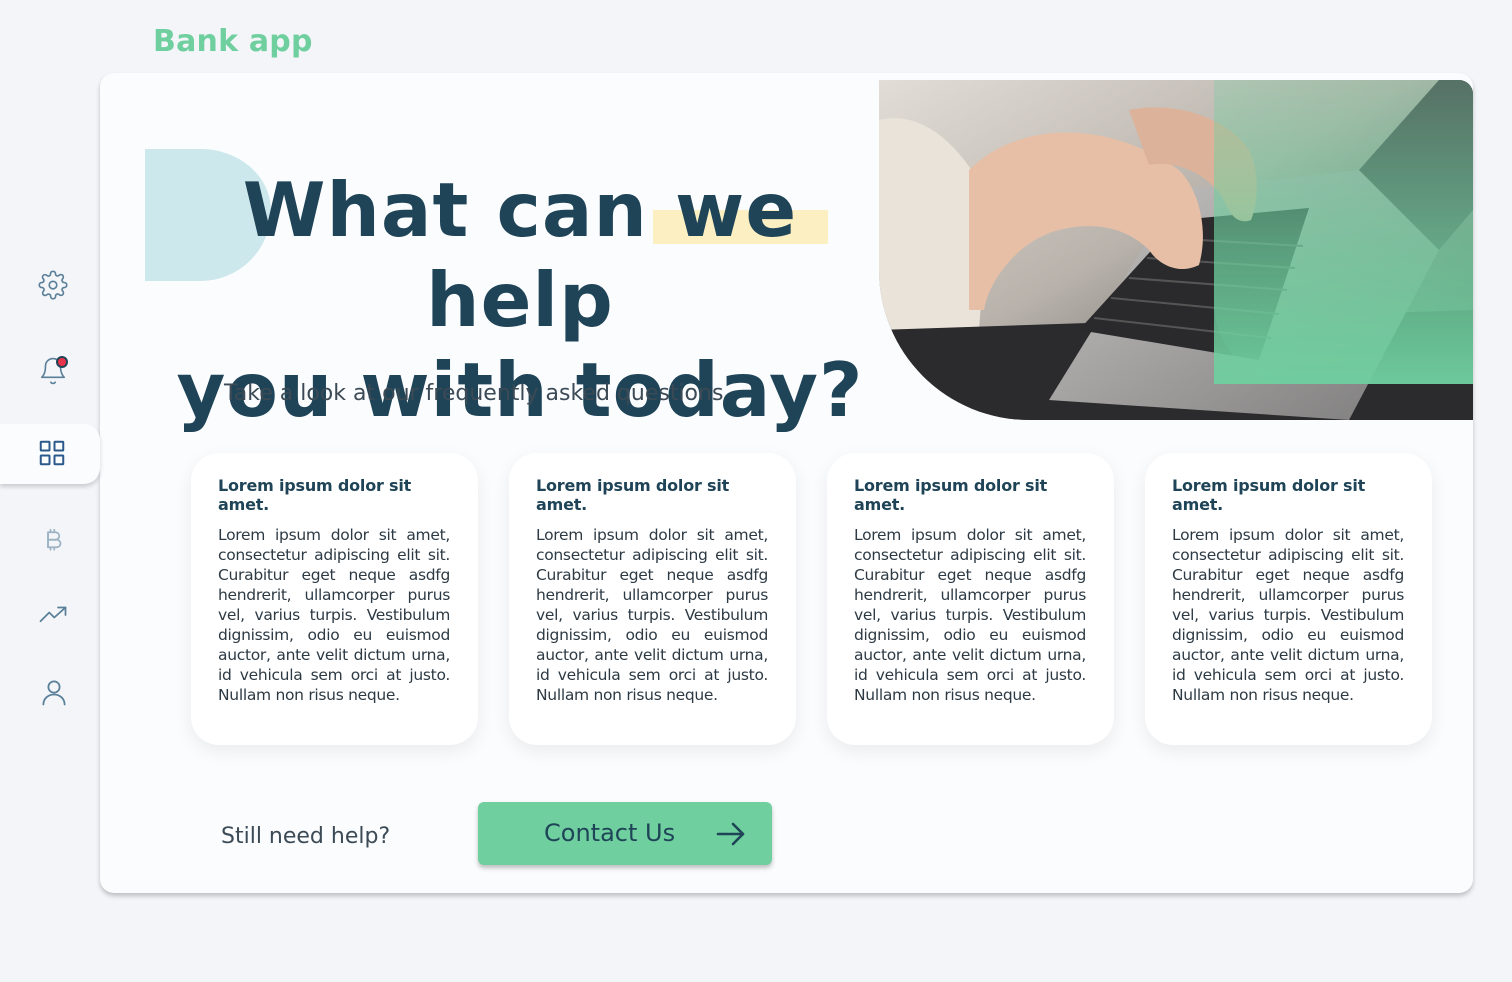  Describe the element at coordinates (233, 41) in the screenshot. I see `app-title: Bank app` at that location.